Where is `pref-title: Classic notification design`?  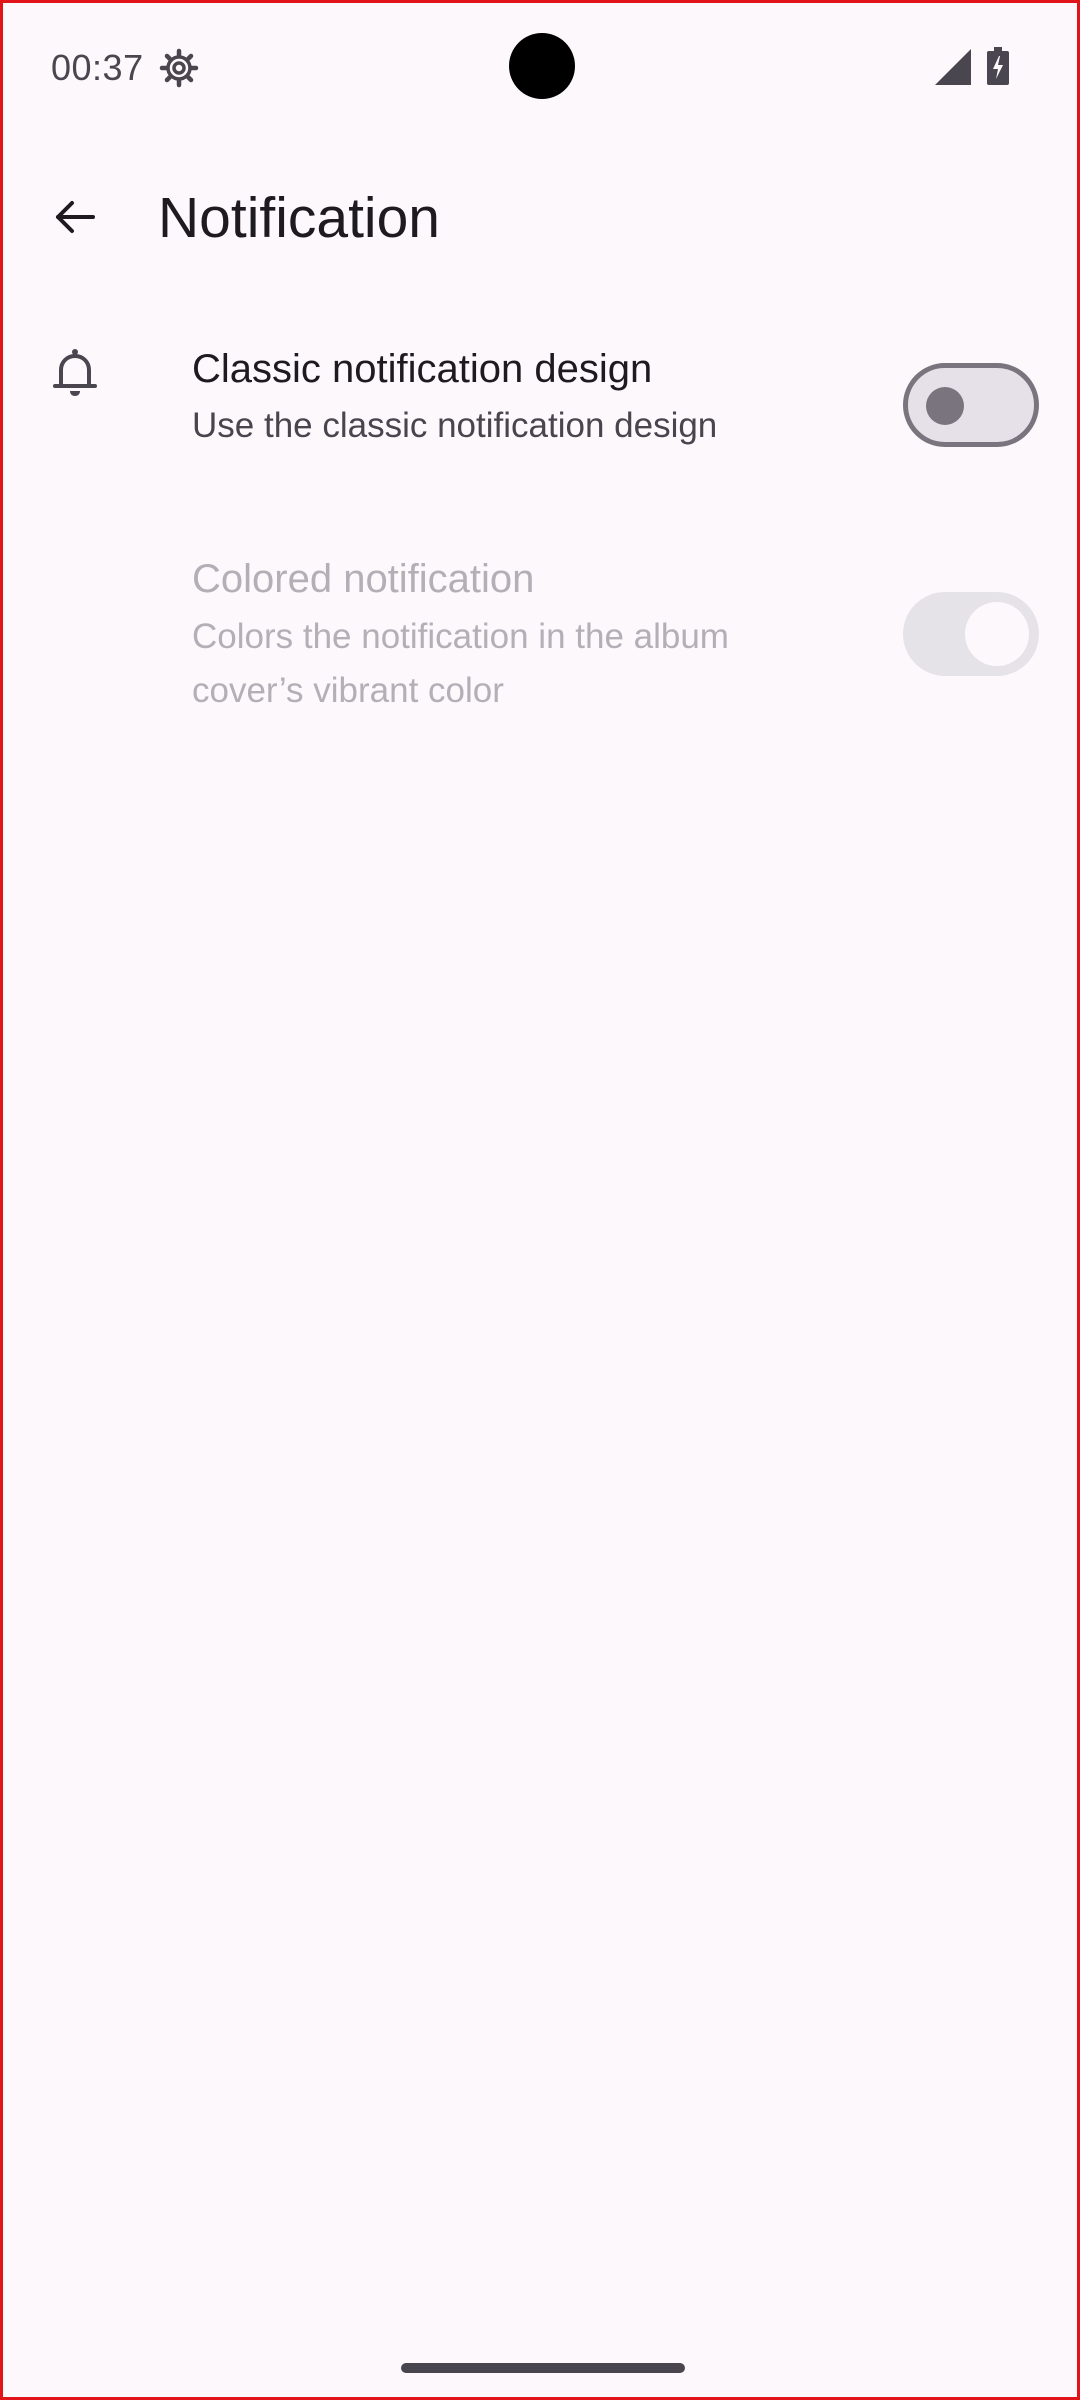 pref-title: Classic notification design is located at coordinates (422, 369).